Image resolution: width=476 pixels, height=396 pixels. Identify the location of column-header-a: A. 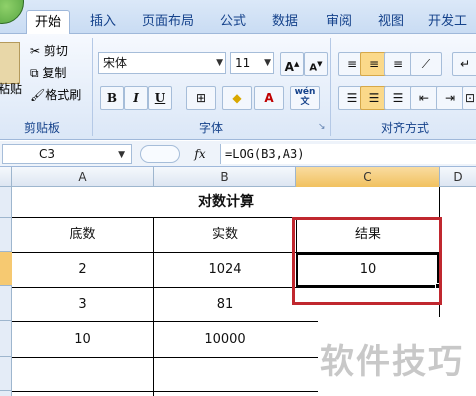
(83, 177).